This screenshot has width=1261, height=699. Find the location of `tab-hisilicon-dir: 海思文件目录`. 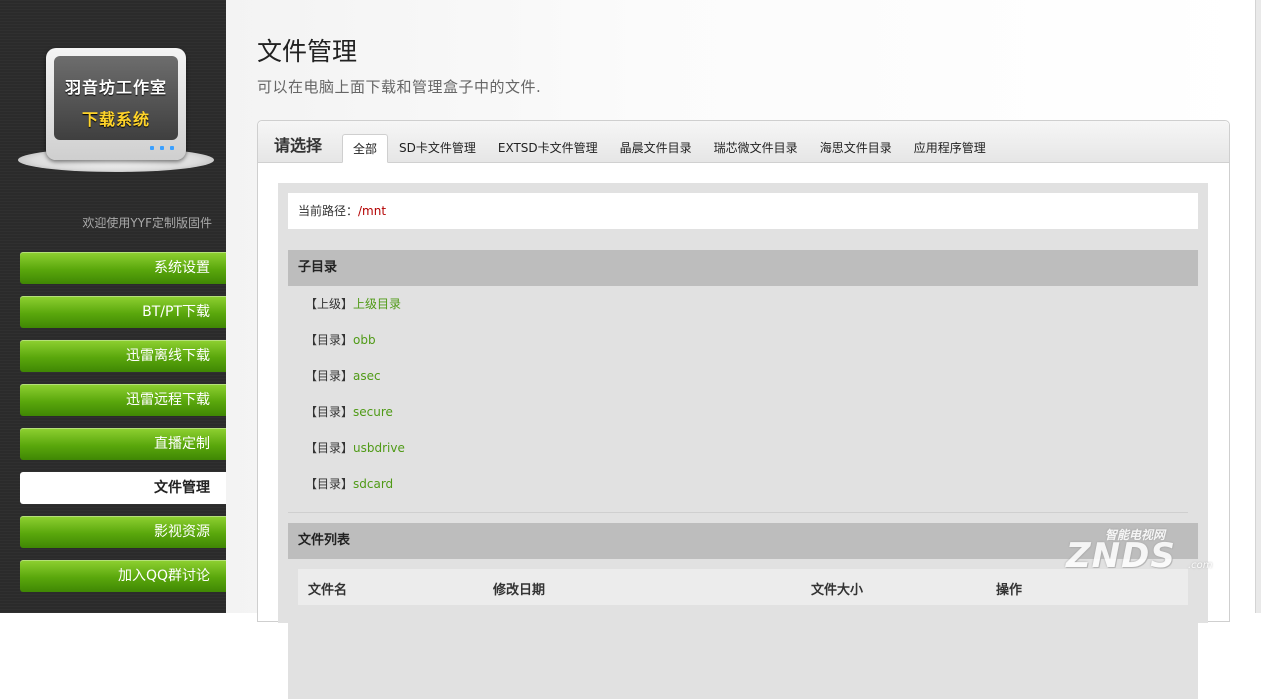

tab-hisilicon-dir: 海思文件目录 is located at coordinates (856, 148).